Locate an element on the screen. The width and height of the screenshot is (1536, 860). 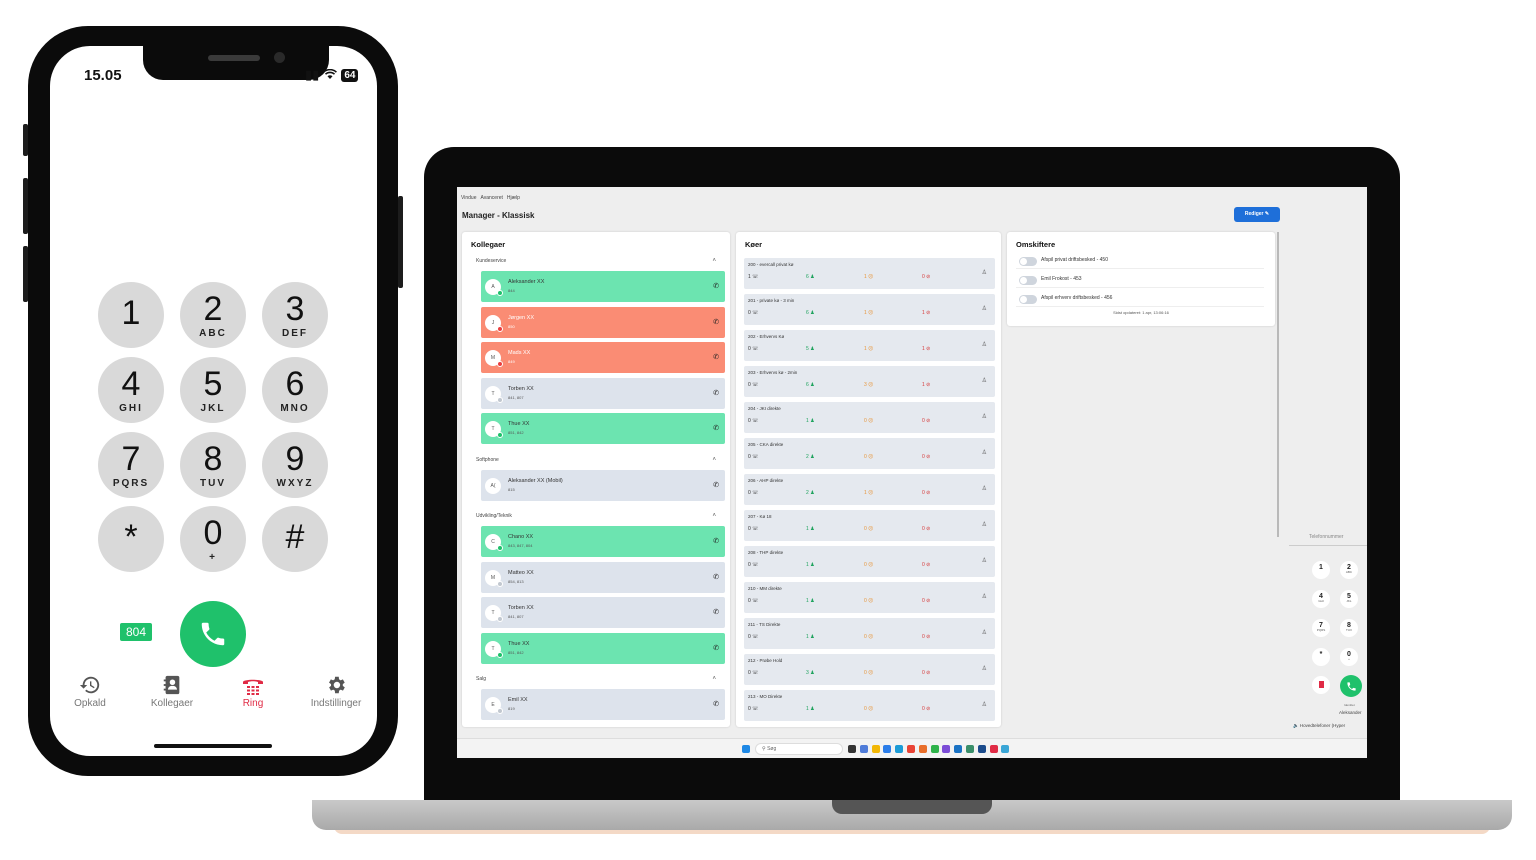
phone-number-input: Telefonnummer is located at coordinates (1328, 540).